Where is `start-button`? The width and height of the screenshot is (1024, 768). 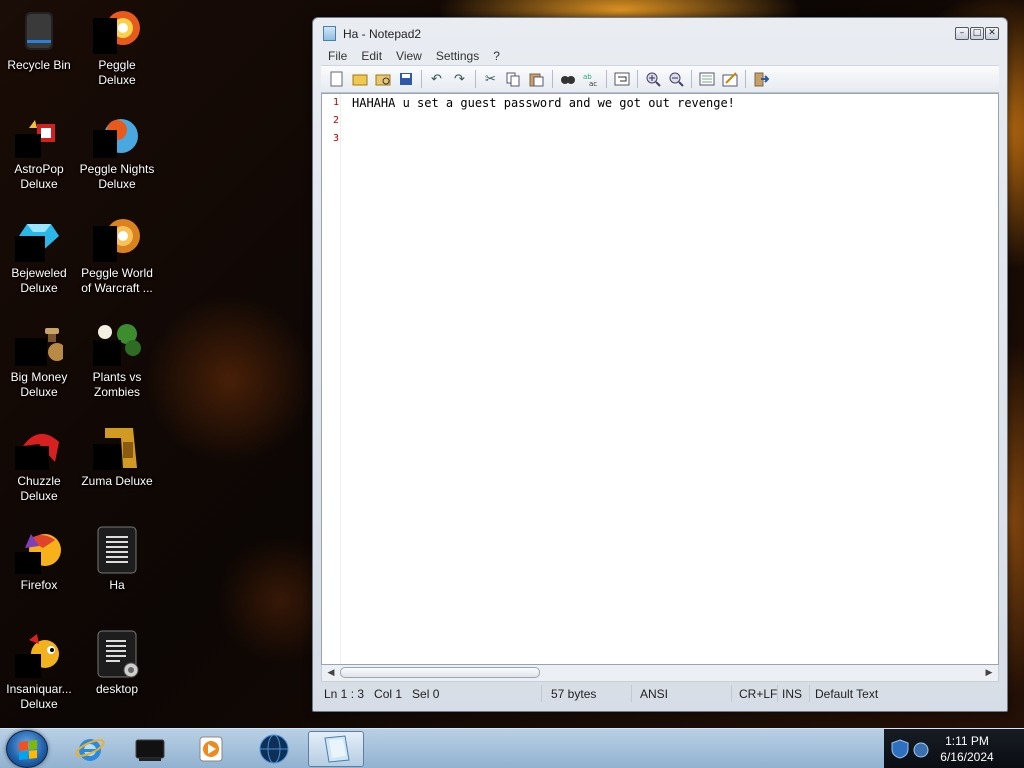 start-button is located at coordinates (27, 749).